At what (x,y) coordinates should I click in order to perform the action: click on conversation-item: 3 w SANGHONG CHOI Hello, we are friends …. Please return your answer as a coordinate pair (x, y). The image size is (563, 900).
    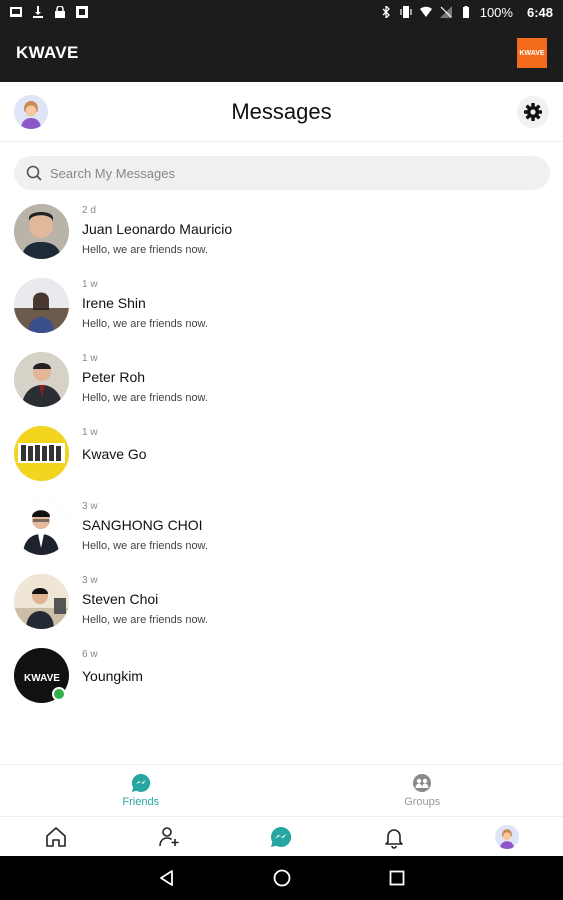
    Looking at the image, I should click on (281, 533).